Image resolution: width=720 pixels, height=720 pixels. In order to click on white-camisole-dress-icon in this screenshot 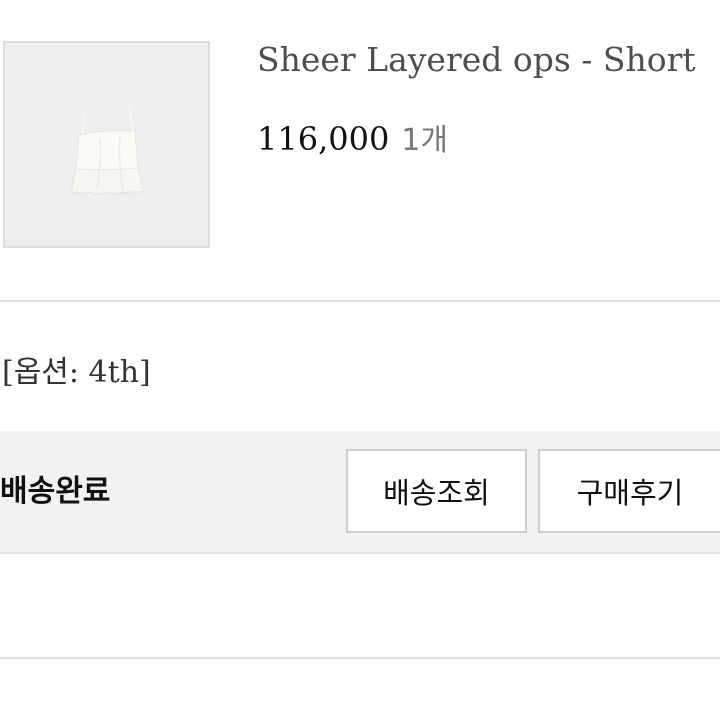, I will do `click(106, 144)`.